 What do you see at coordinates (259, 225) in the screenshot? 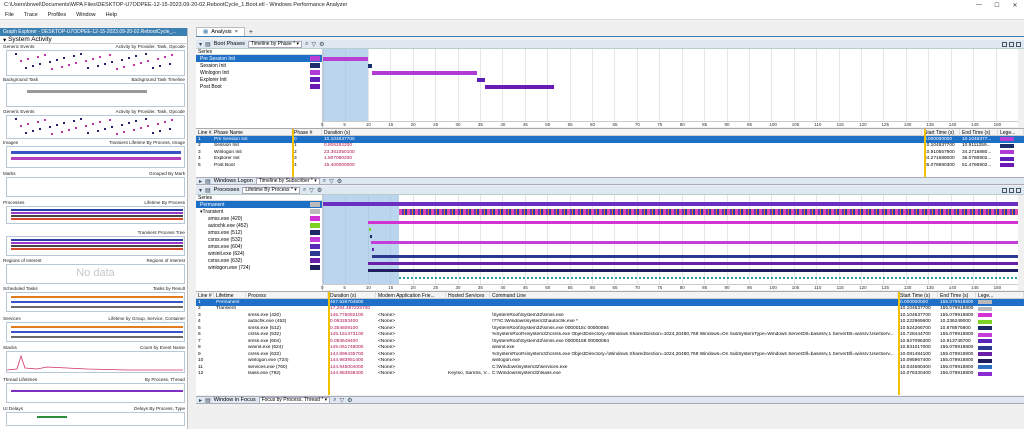
I see `series-item: autochk.exe (452)` at bounding box center [259, 225].